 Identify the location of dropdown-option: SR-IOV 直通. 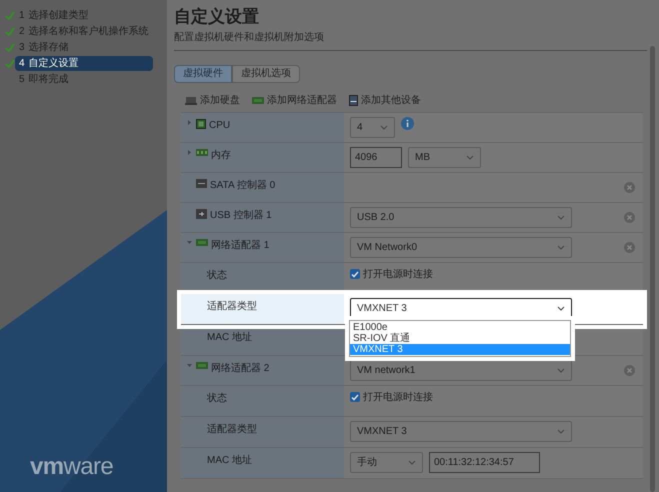
(460, 338).